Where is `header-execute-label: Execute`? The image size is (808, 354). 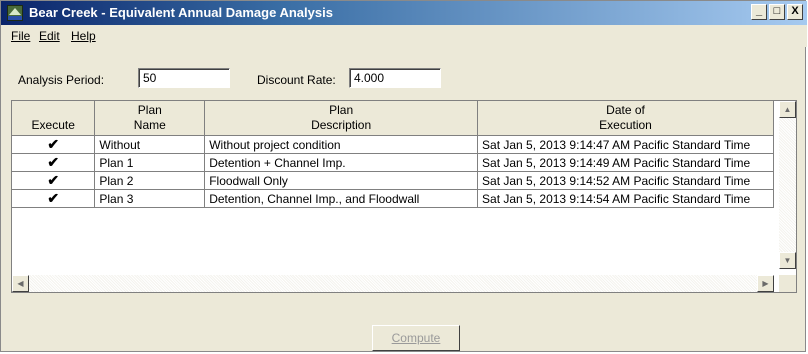
header-execute-label: Execute is located at coordinates (53, 125).